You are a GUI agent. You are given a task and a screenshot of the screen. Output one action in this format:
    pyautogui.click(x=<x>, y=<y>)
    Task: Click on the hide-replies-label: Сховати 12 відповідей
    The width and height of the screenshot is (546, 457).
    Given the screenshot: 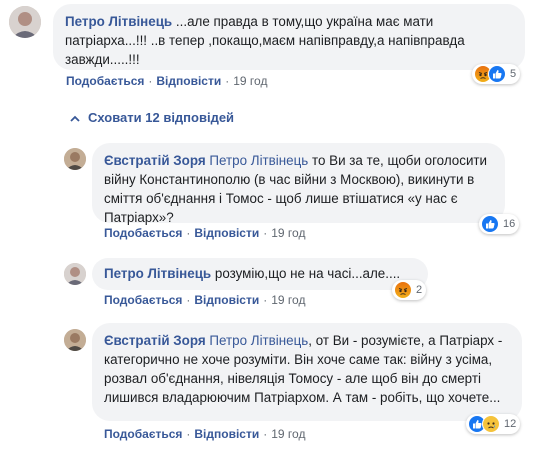 What is the action you would take?
    pyautogui.click(x=161, y=117)
    